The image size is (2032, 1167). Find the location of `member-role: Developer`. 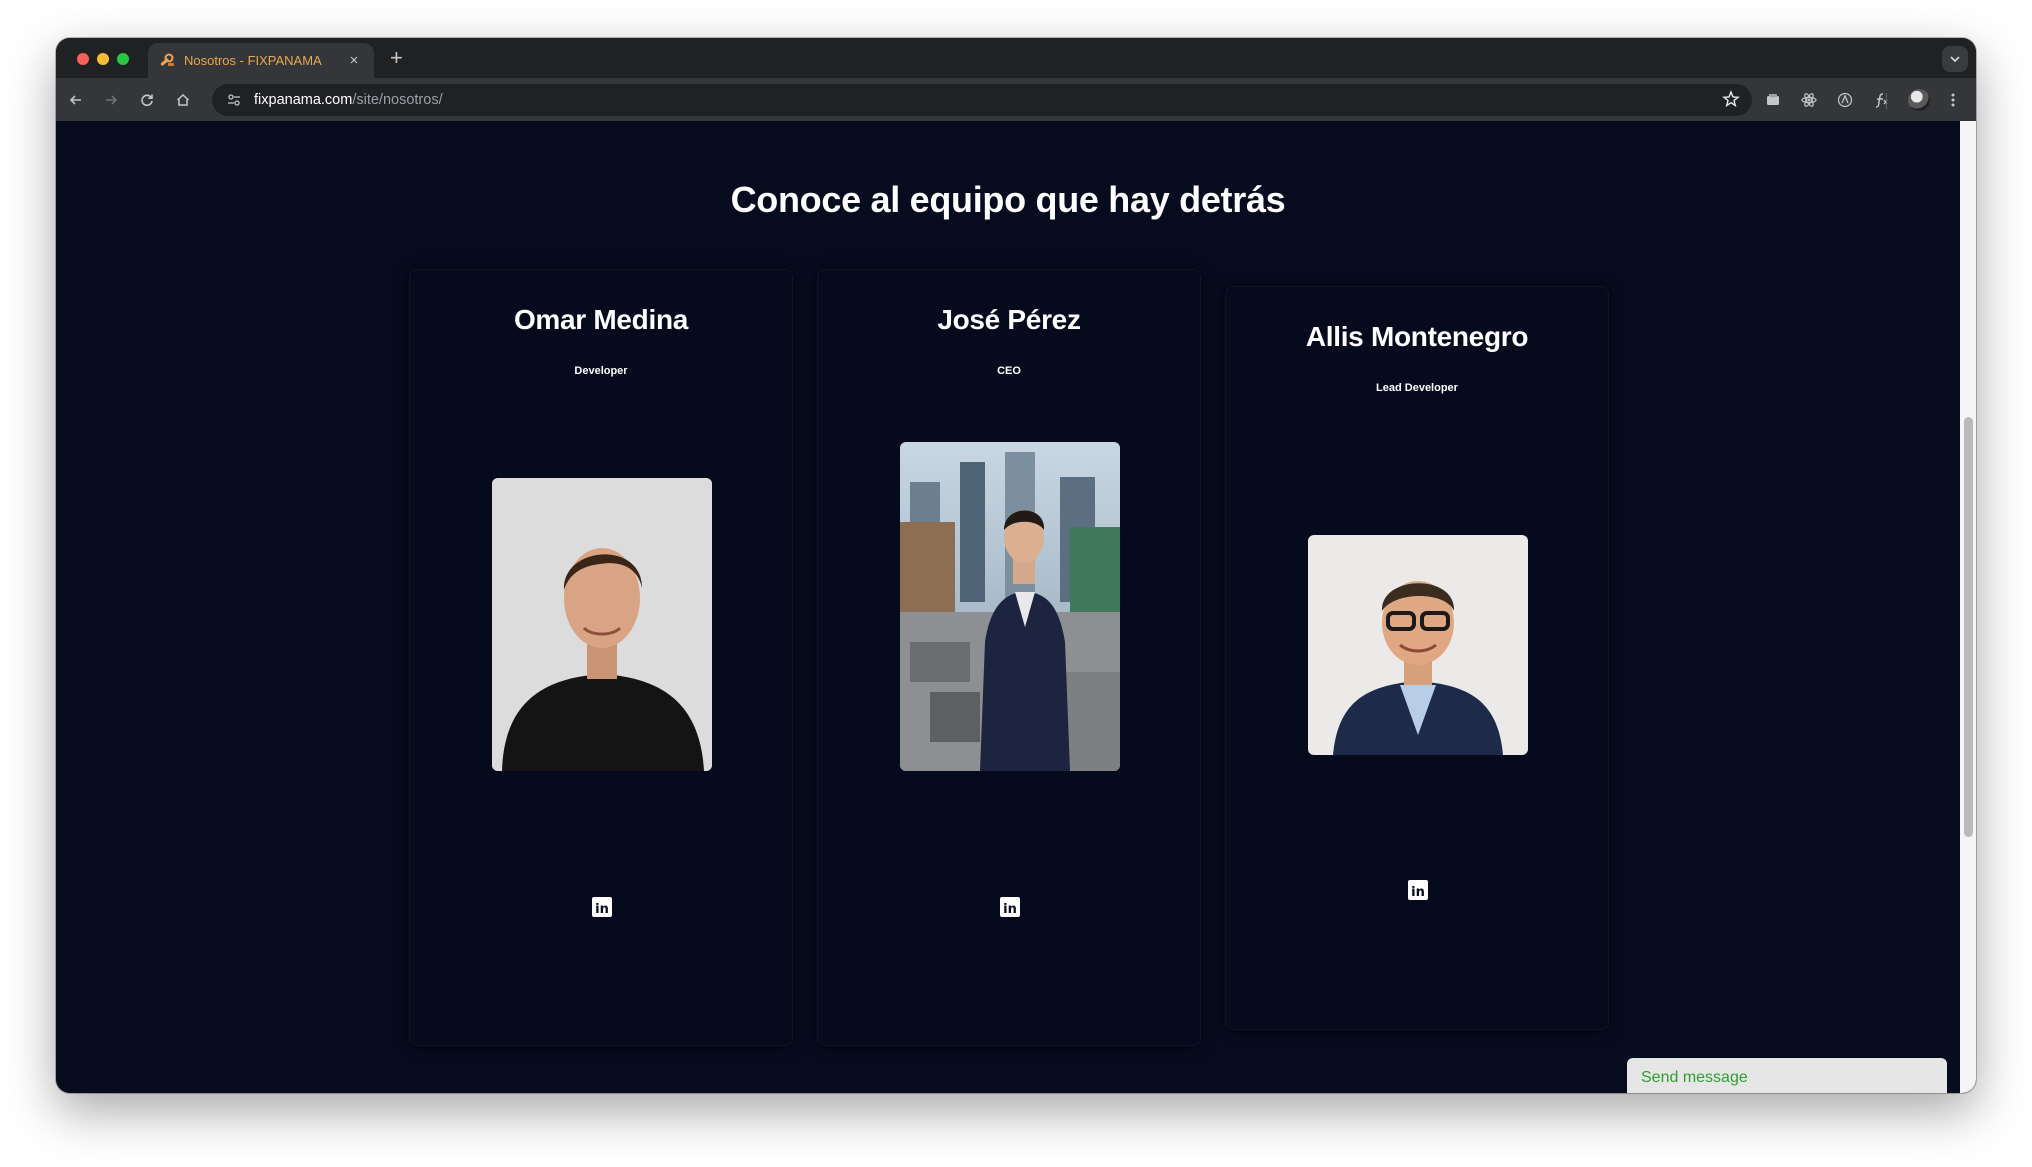

member-role: Developer is located at coordinates (601, 371).